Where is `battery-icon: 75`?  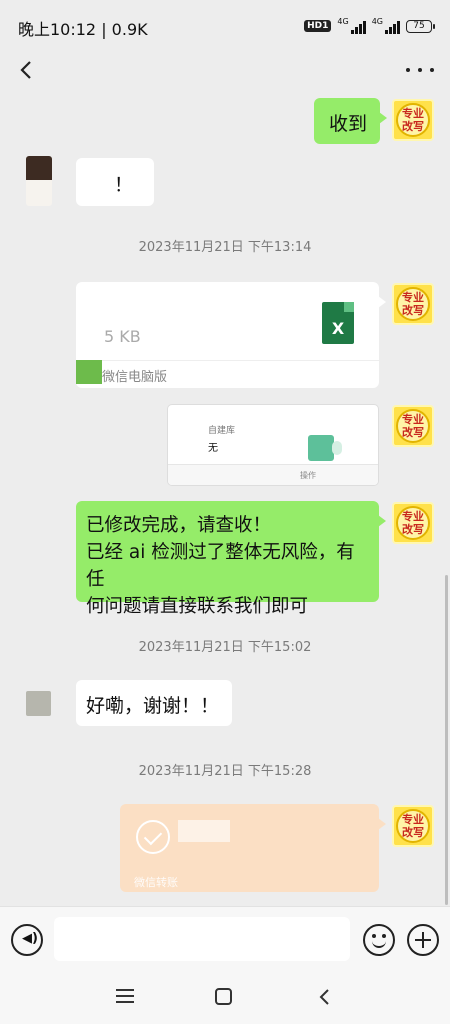 battery-icon: 75 is located at coordinates (420, 26).